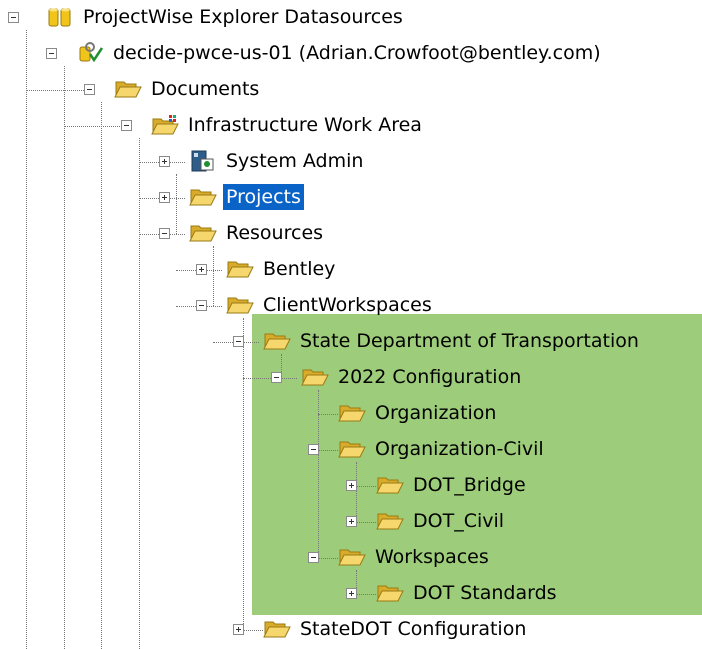 This screenshot has width=702, height=649. I want to click on datasources-icon, so click(60, 17).